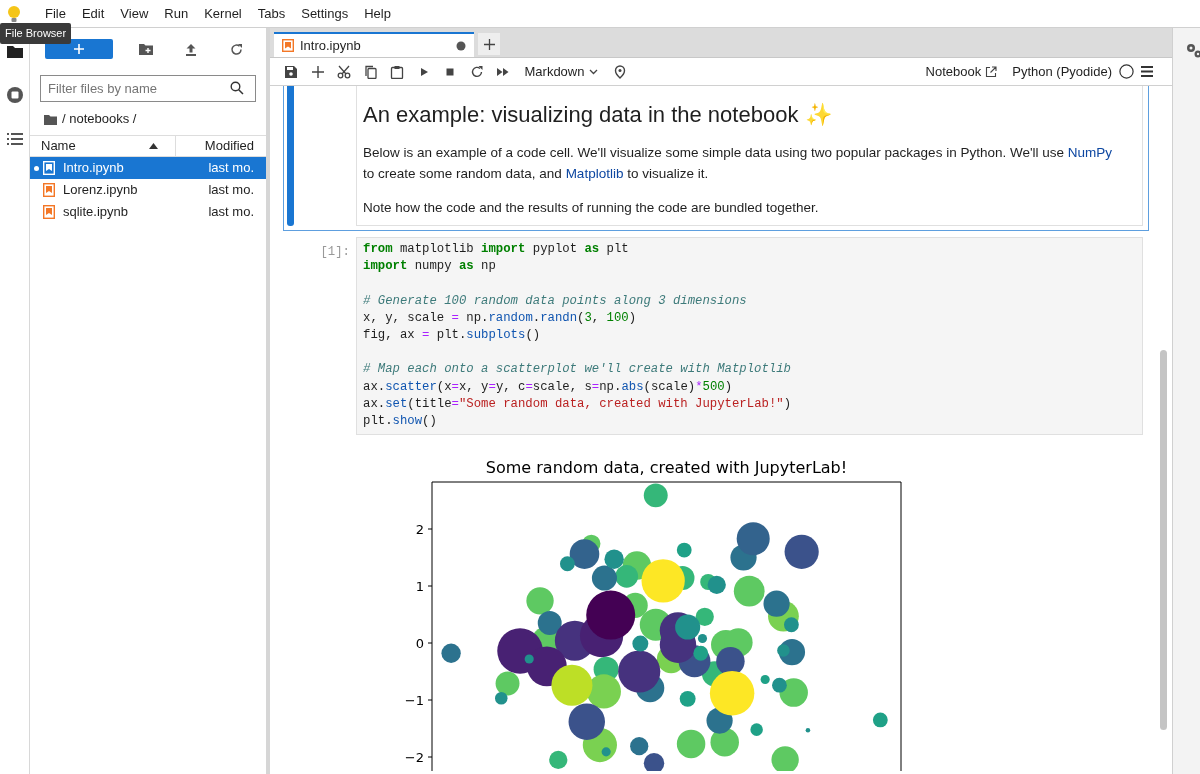  Describe the element at coordinates (1192, 51) in the screenshot. I see `gear-icon` at that location.